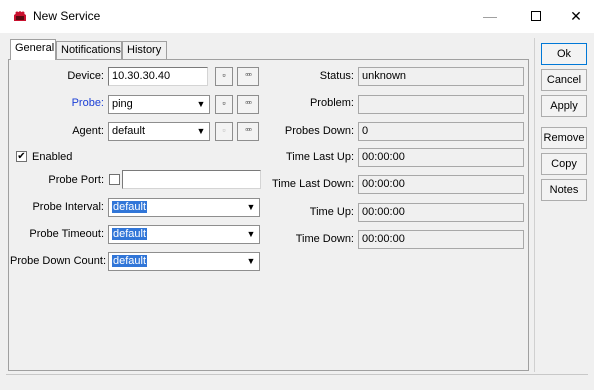 The height and width of the screenshot is (390, 594). What do you see at coordinates (336, 76) in the screenshot?
I see `status-label: Status:` at bounding box center [336, 76].